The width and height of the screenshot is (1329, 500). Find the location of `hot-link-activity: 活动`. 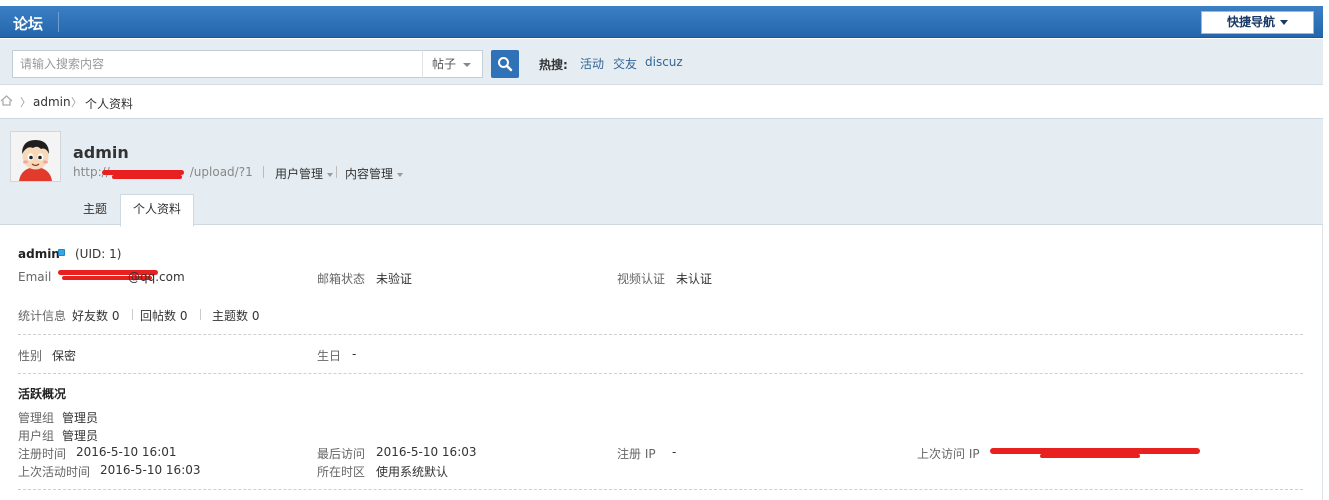

hot-link-activity: 活动 is located at coordinates (592, 63).